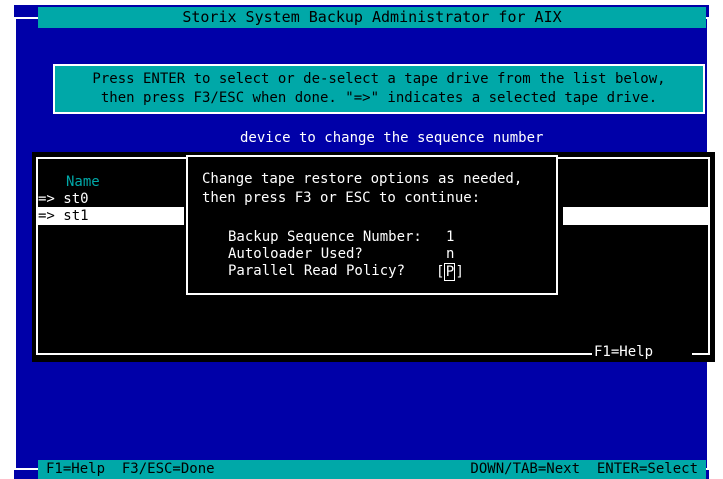 This screenshot has height=479, width=723. What do you see at coordinates (341, 198) in the screenshot?
I see `popup-line-2: then press F3 or ESC to continue:` at bounding box center [341, 198].